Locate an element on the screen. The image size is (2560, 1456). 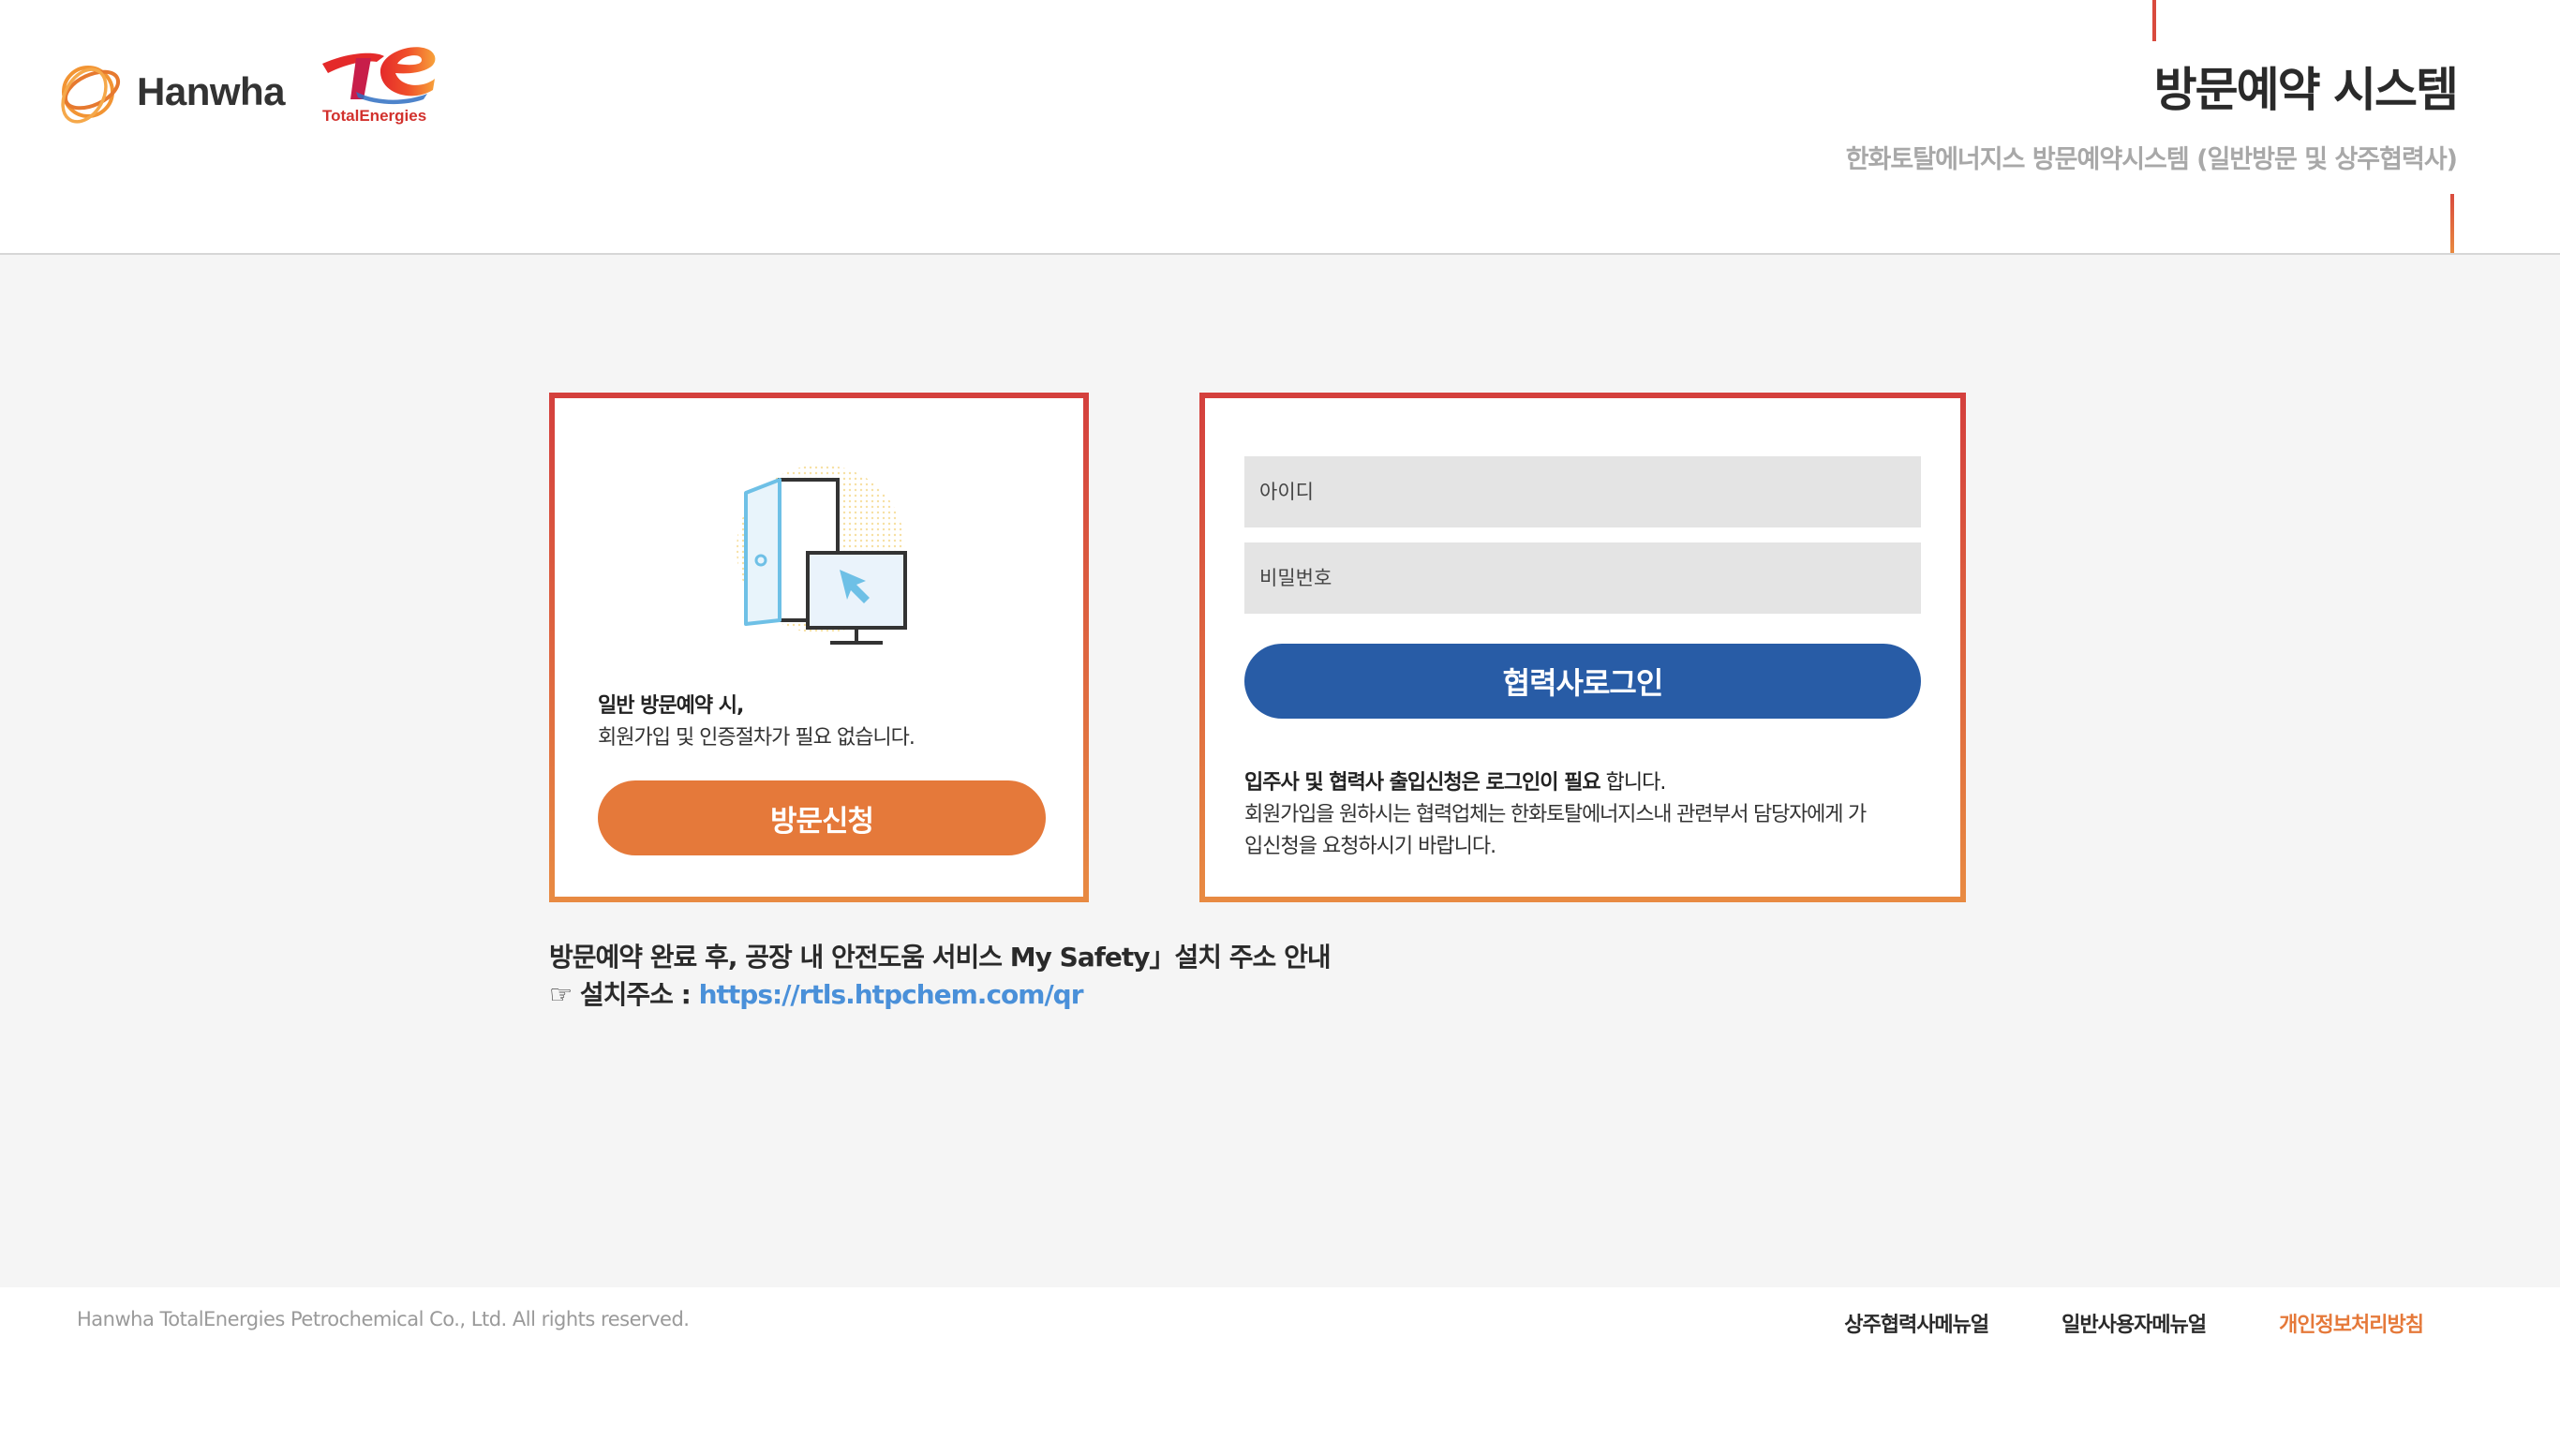
login-note-rest: 합니다. is located at coordinates (1633, 783).